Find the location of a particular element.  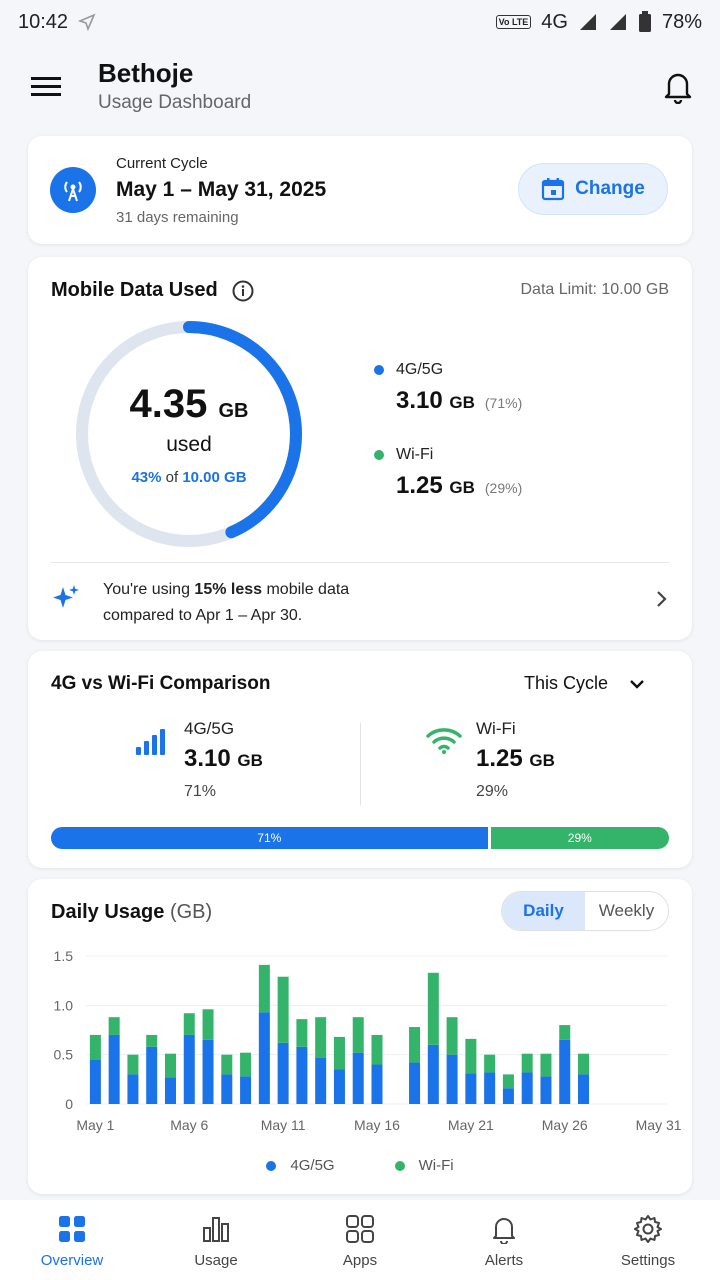

battery-level: 78% is located at coordinates (681, 21).